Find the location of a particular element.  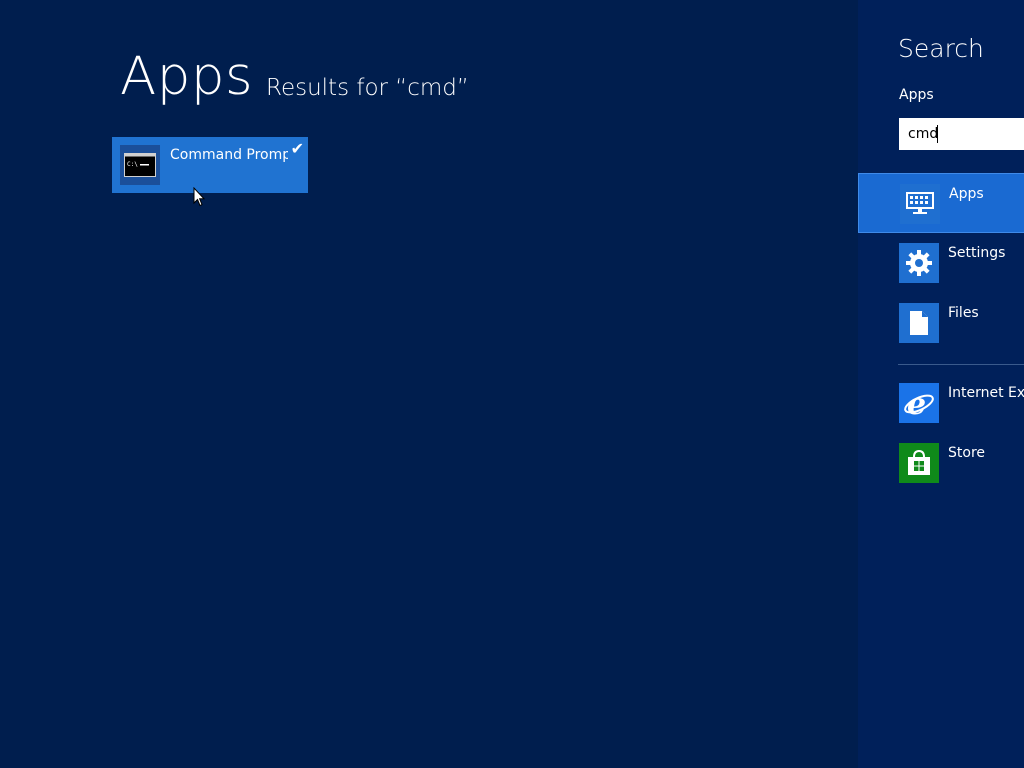

result-tile-label: Command Prompt is located at coordinates (229, 155).